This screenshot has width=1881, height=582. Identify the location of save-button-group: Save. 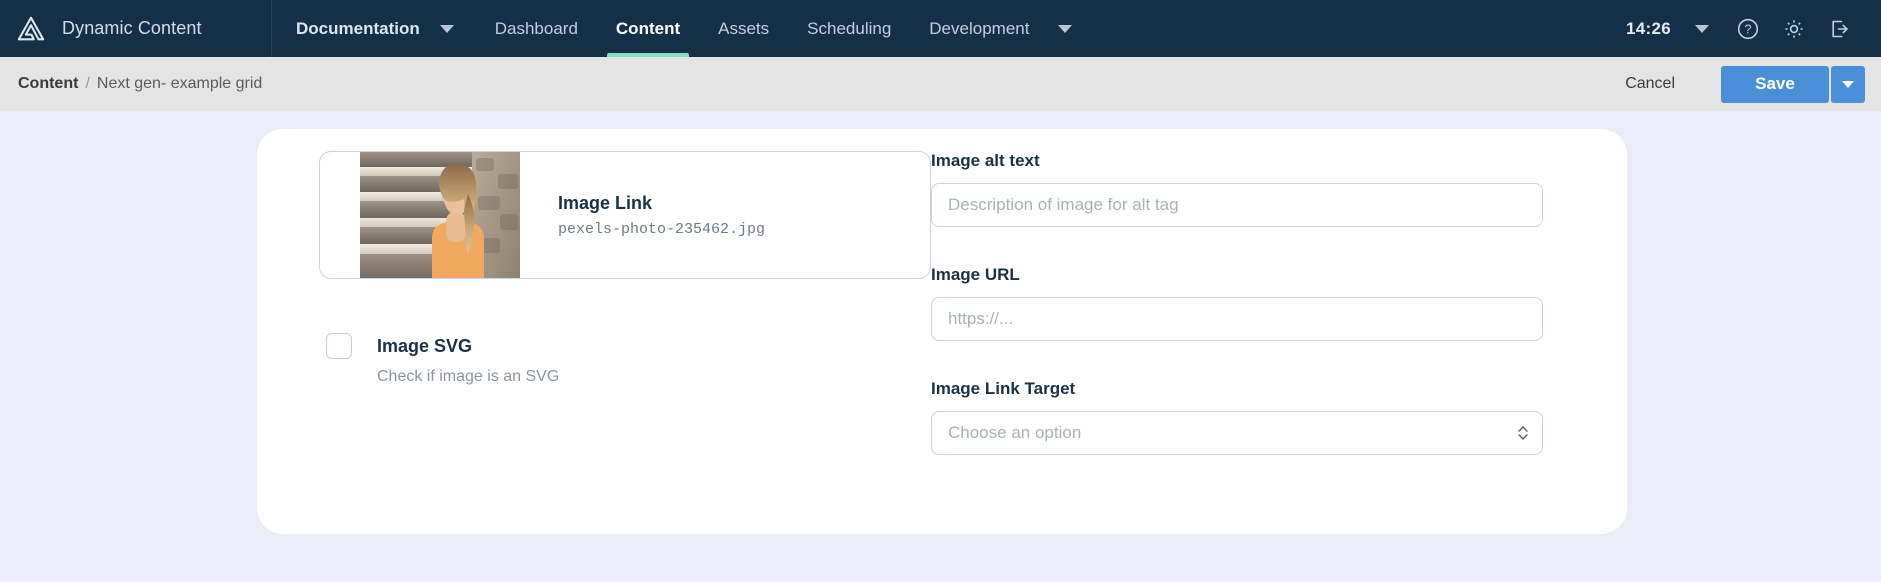
(1793, 84).